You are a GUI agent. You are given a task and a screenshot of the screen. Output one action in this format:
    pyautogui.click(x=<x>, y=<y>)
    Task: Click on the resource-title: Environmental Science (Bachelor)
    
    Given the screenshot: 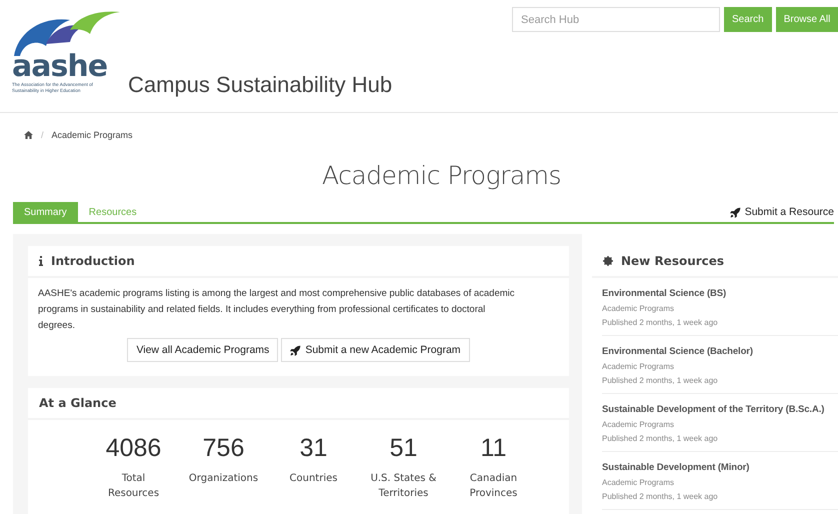 What is the action you would take?
    pyautogui.click(x=720, y=351)
    